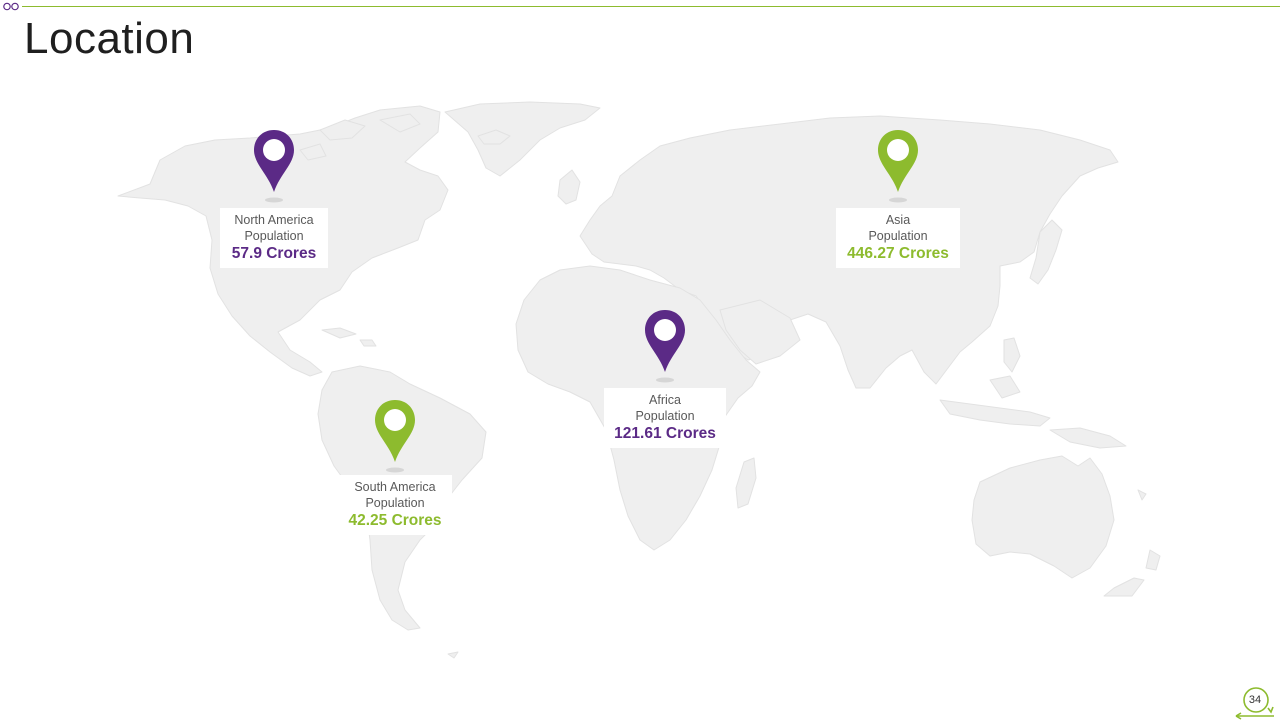  Describe the element at coordinates (522, 139) in the screenshot. I see `map-greenland` at that location.